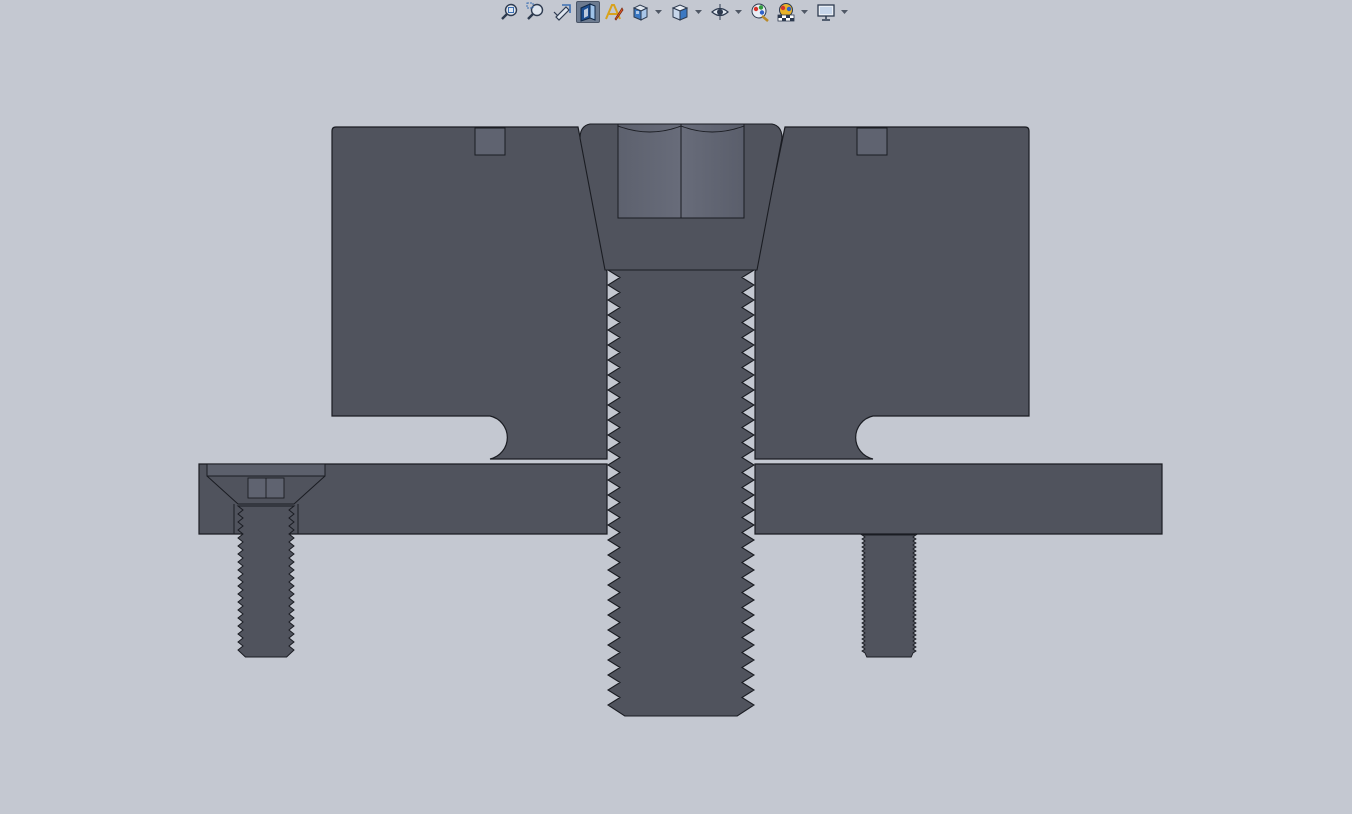 This screenshot has width=1352, height=814. What do you see at coordinates (681, 420) in the screenshot?
I see `central-cap-screw` at bounding box center [681, 420].